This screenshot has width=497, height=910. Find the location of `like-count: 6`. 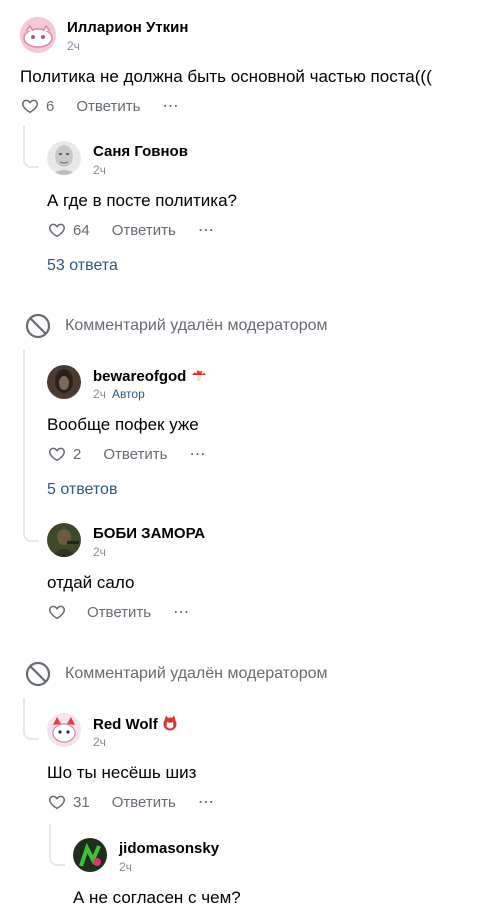

like-count: 6 is located at coordinates (50, 106).